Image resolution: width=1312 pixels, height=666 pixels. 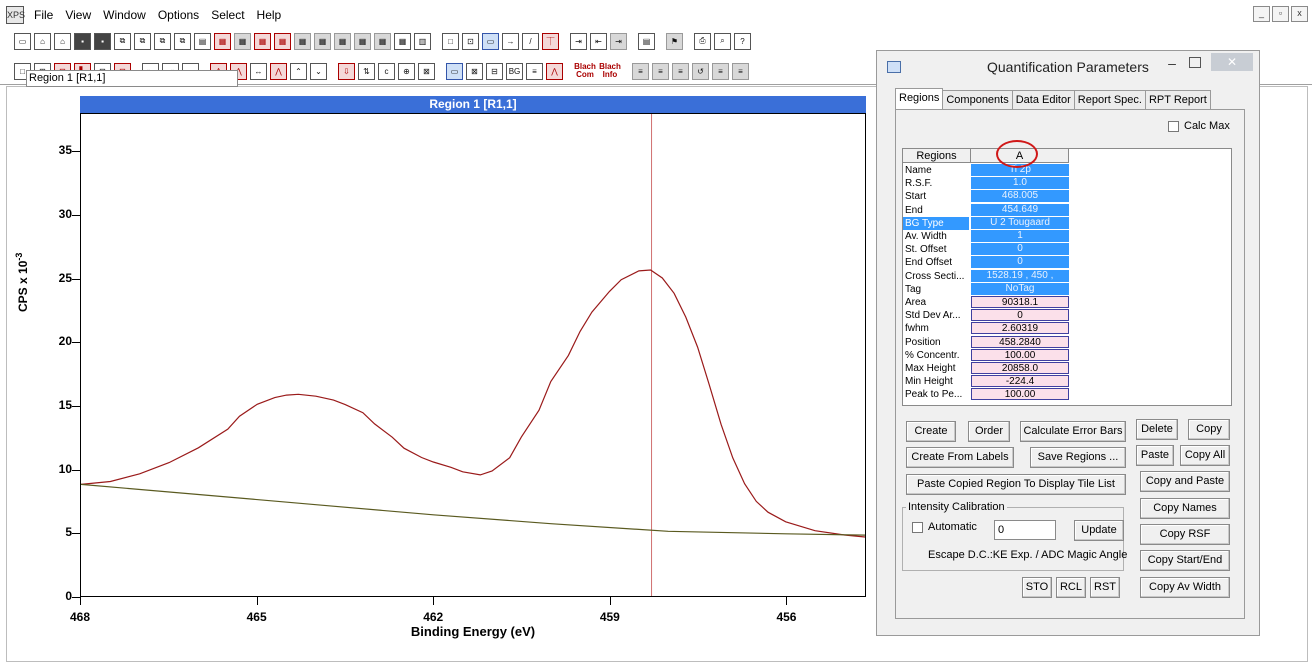 I want to click on grid-row-value: 1528.19 , 450 ,, so click(x=1020, y=275).